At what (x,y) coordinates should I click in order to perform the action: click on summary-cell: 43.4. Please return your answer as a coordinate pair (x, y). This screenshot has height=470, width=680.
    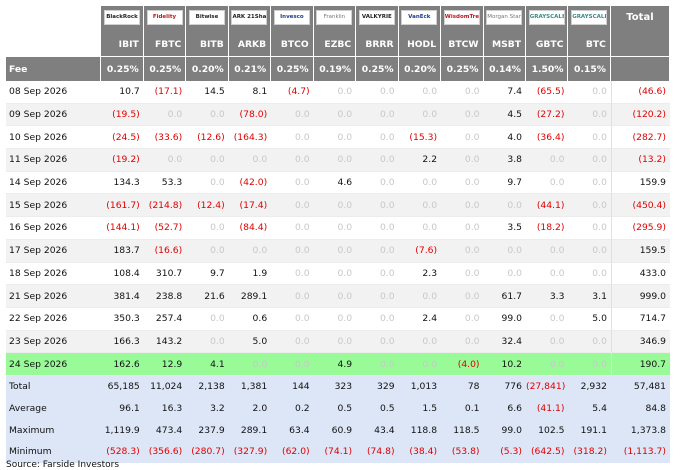
    Looking at the image, I should click on (377, 430).